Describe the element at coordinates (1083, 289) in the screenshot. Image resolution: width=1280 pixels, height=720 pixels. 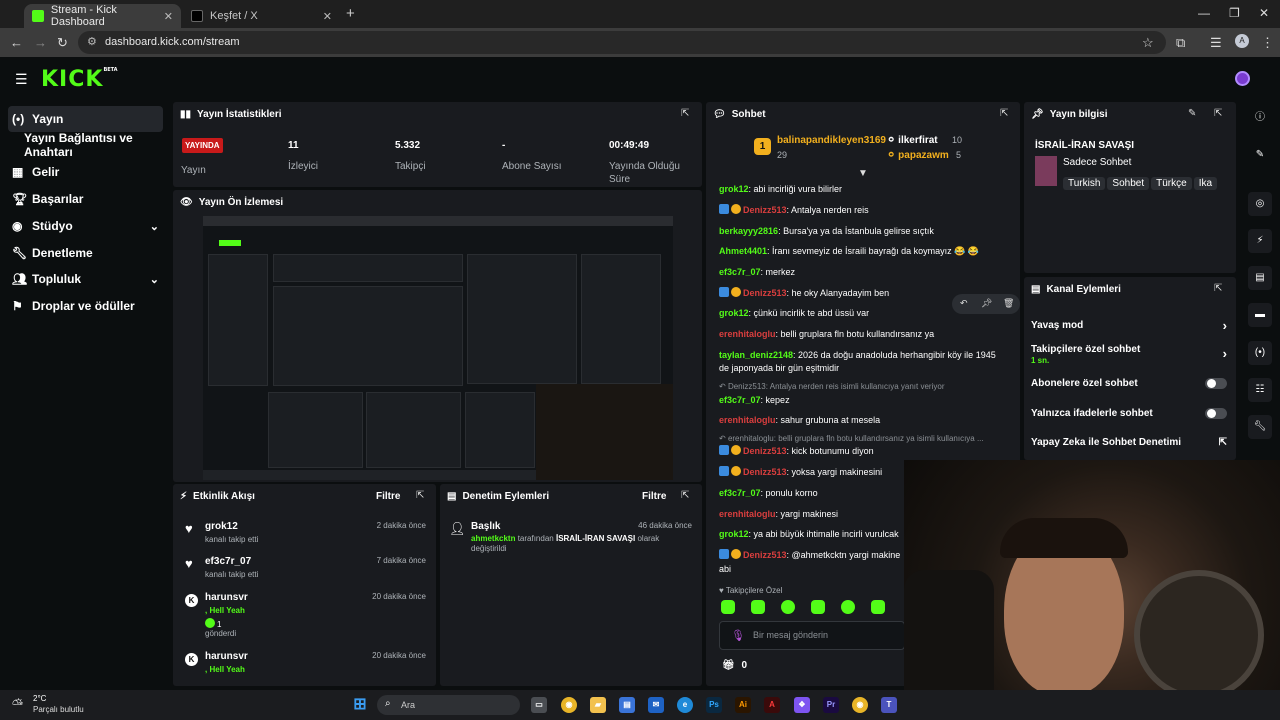
I see `panel-title: Kanal Eylemleri` at that location.